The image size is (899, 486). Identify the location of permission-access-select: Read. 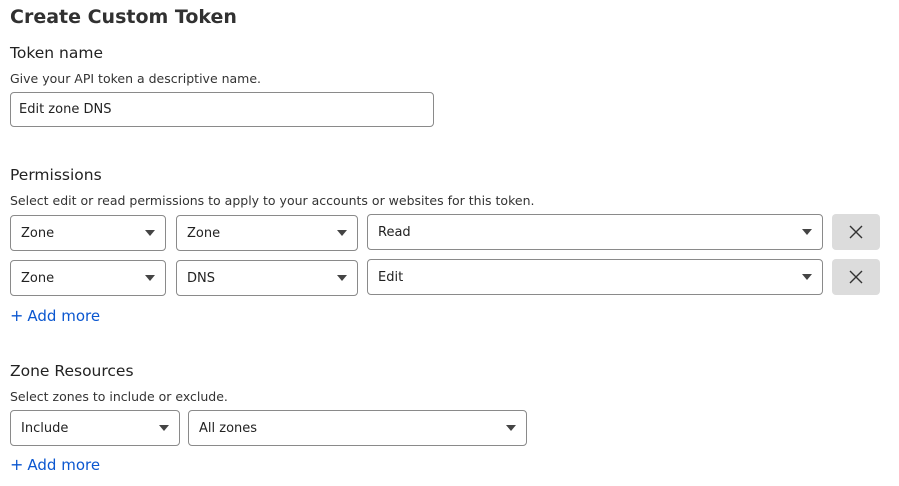
(595, 232).